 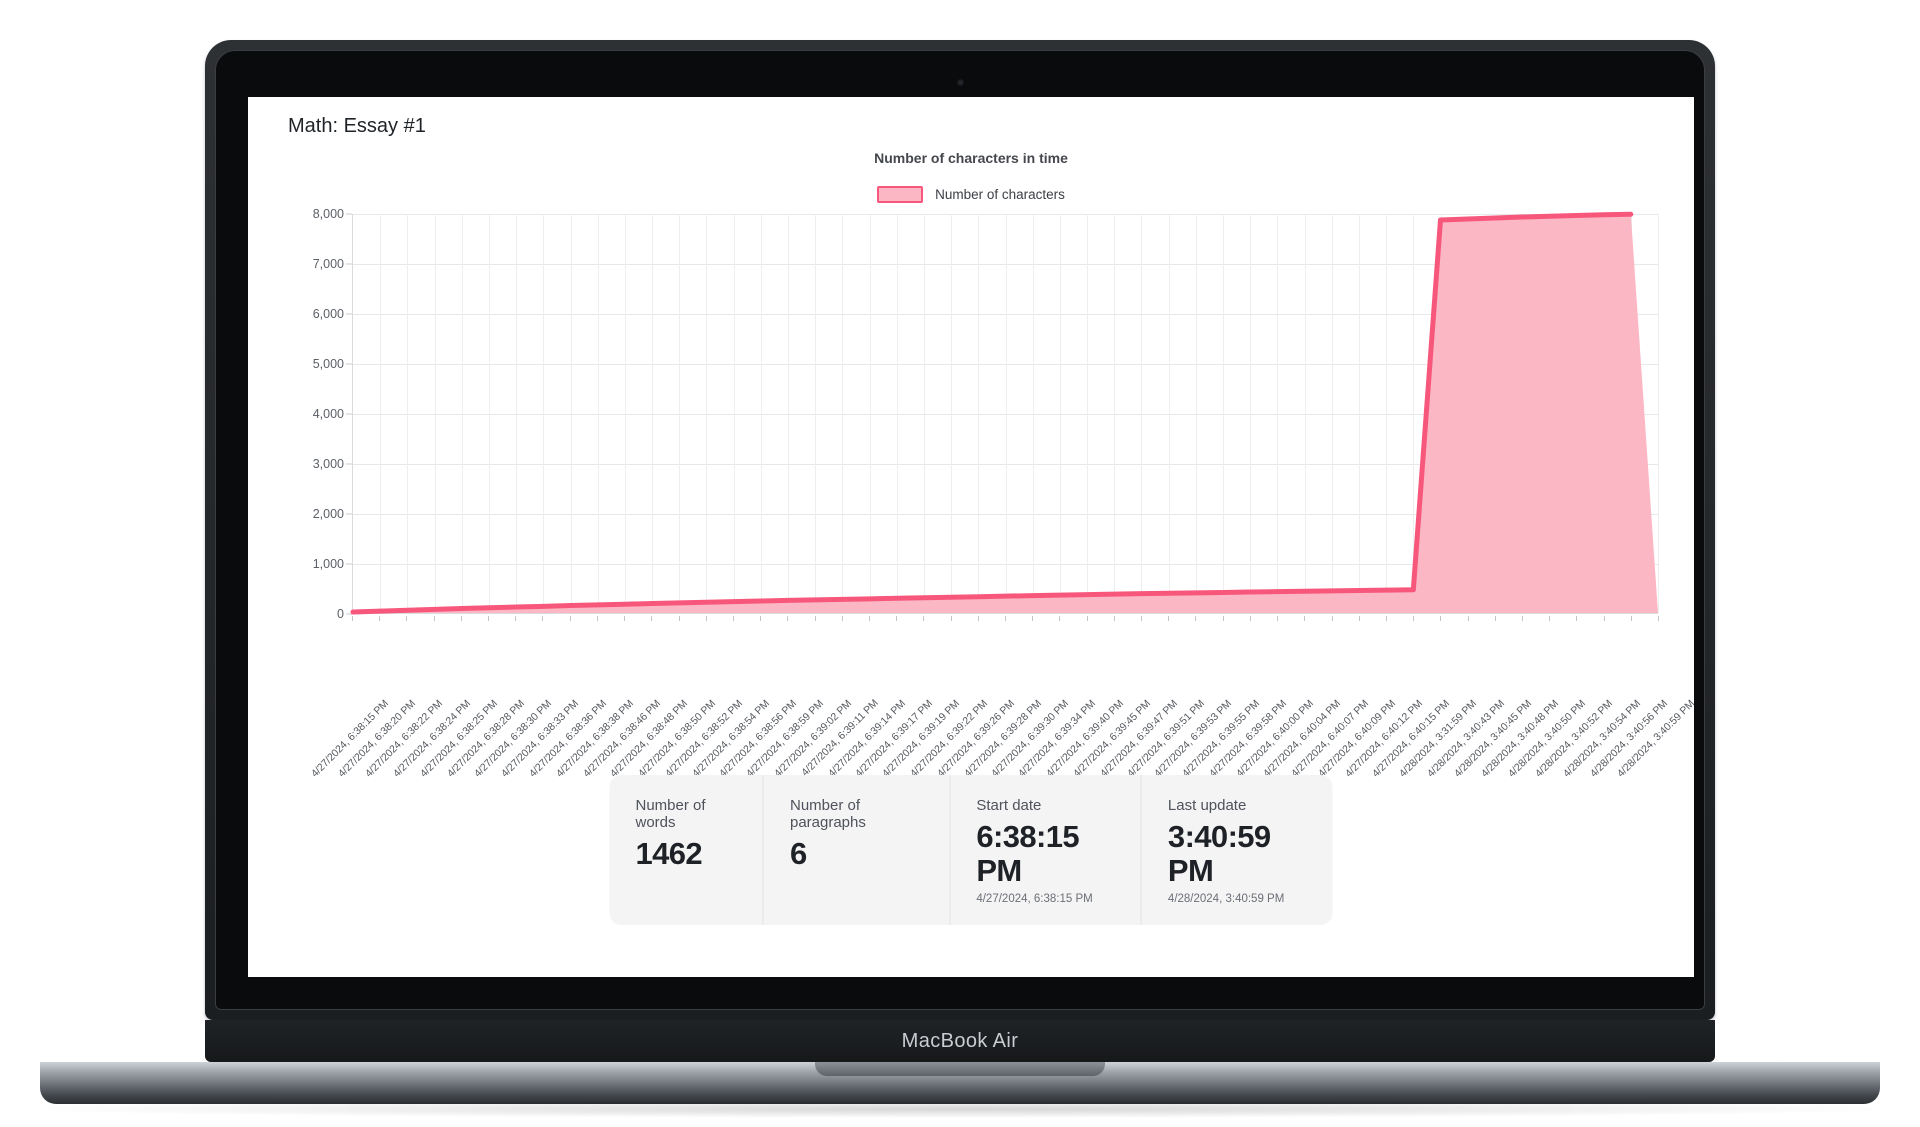 I want to click on y-axis-tick-label: 4,000, so click(x=328, y=414).